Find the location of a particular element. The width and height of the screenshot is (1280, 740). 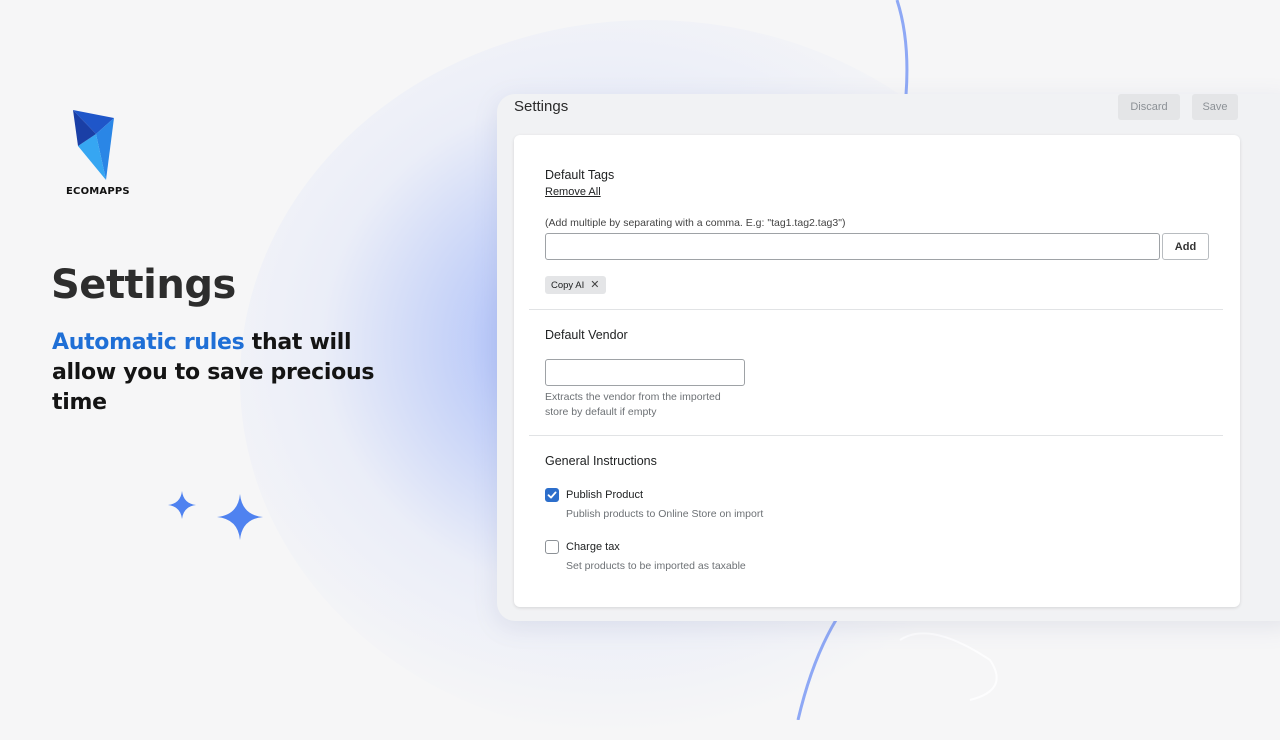

save-button: Save is located at coordinates (1215, 107).